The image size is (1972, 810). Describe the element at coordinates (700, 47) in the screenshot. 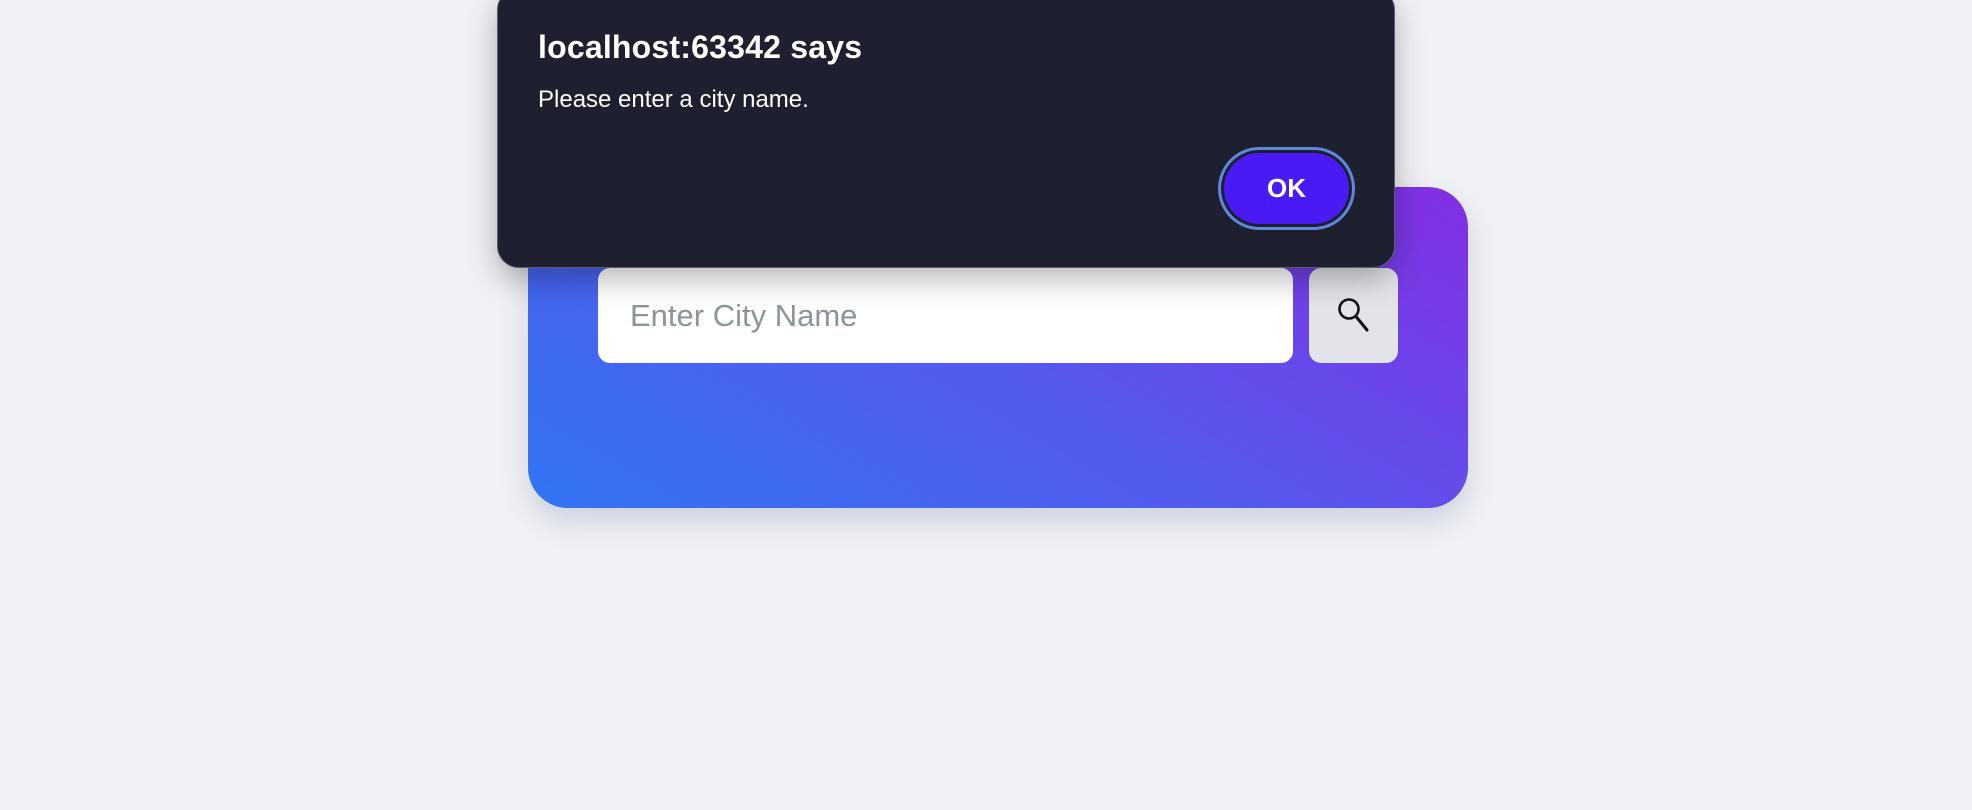

I see `alert-title: localhost:63342 says` at that location.